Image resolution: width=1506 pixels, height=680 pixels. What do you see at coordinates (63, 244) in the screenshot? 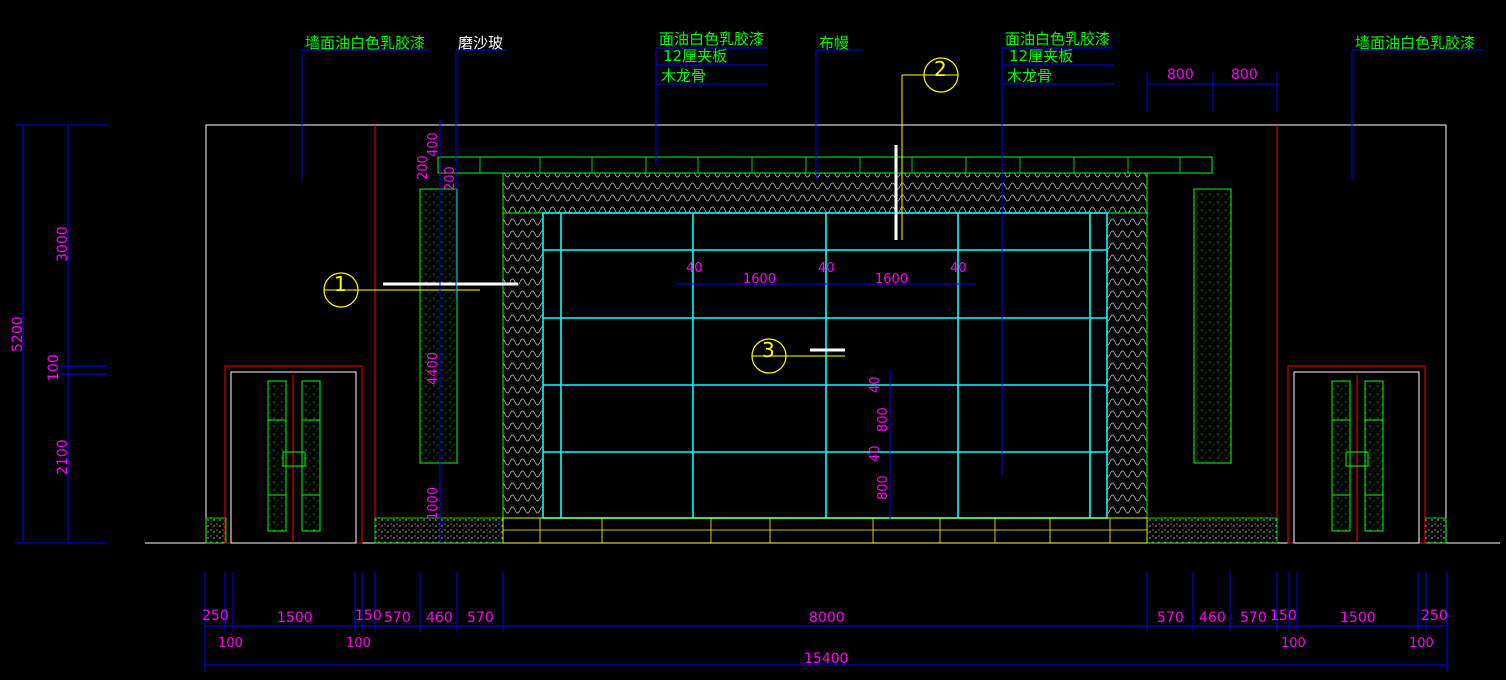
I see `dim-upper-height: 3000` at bounding box center [63, 244].